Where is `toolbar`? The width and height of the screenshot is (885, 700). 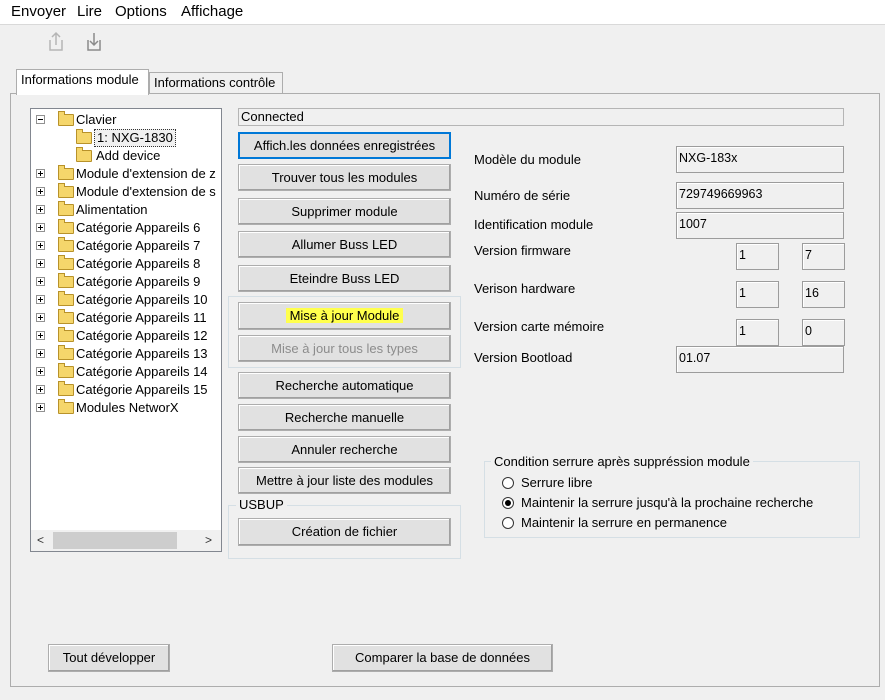
toolbar is located at coordinates (442, 43).